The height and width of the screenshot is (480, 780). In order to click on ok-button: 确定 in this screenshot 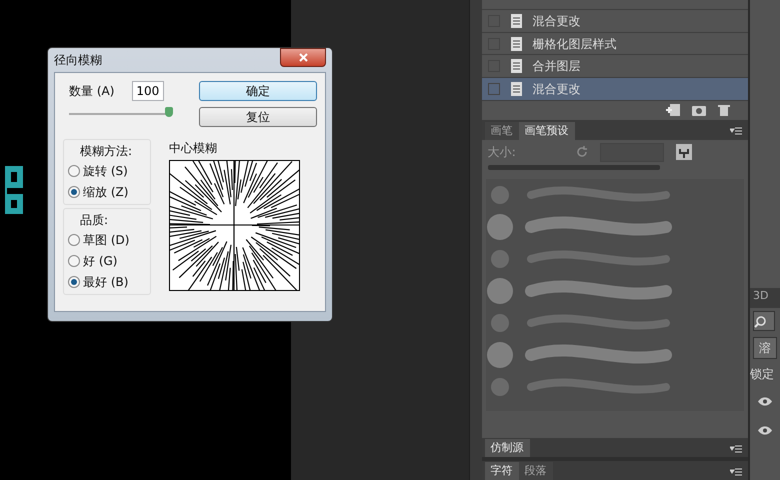, I will do `click(258, 91)`.